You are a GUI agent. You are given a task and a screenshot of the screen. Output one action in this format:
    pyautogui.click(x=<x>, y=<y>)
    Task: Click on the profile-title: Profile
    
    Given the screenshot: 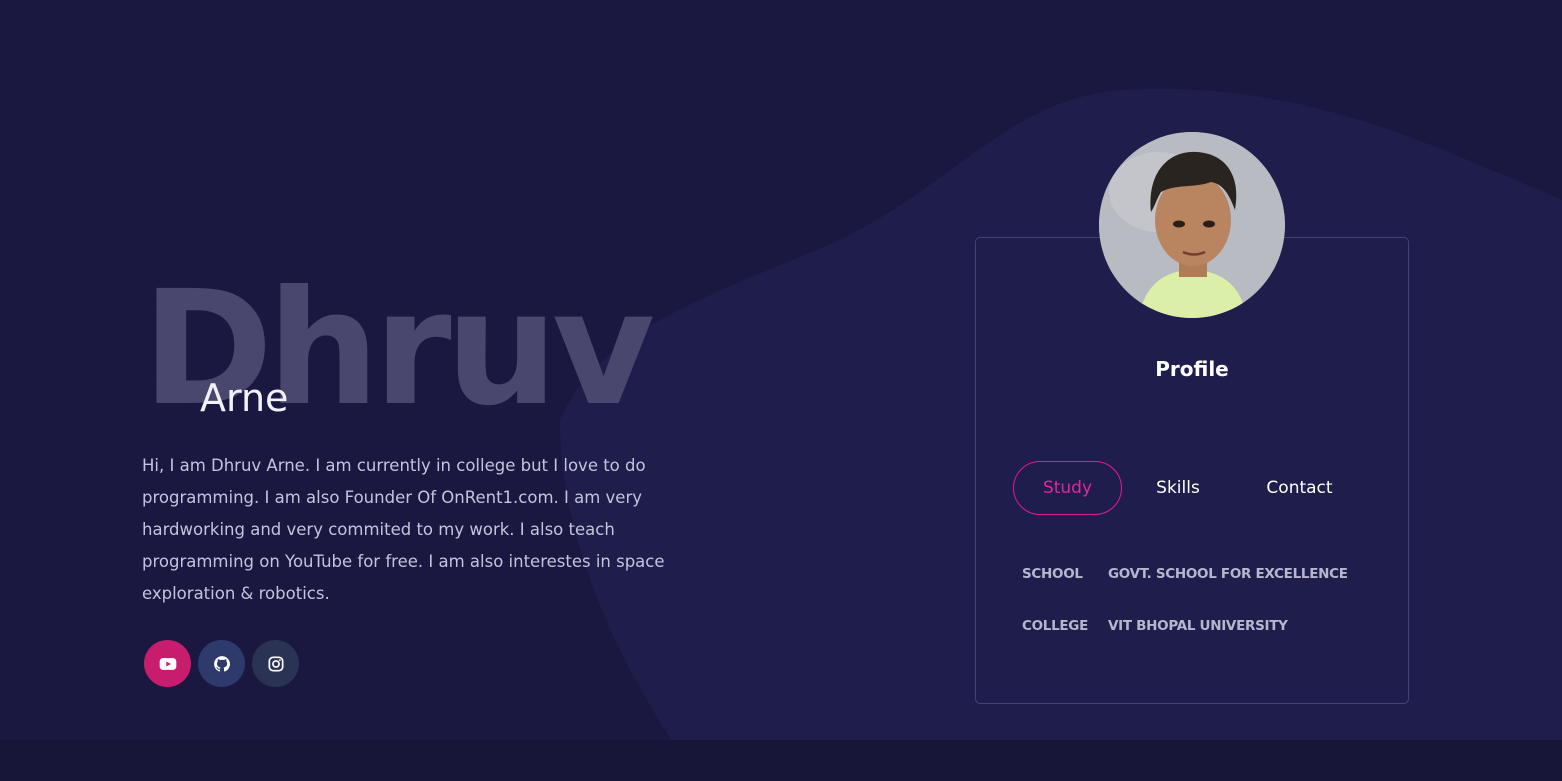 What is the action you would take?
    pyautogui.click(x=1192, y=369)
    